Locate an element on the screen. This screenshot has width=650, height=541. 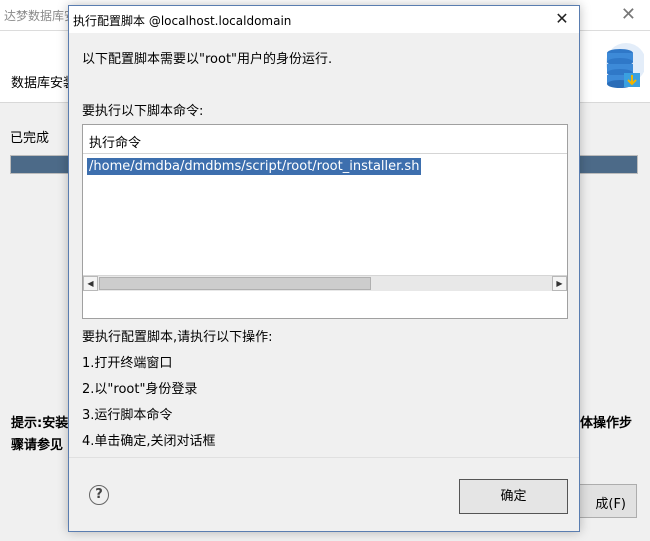
dialog-title: 执行配置脚本 @localhost.localdomain is located at coordinates (182, 21).